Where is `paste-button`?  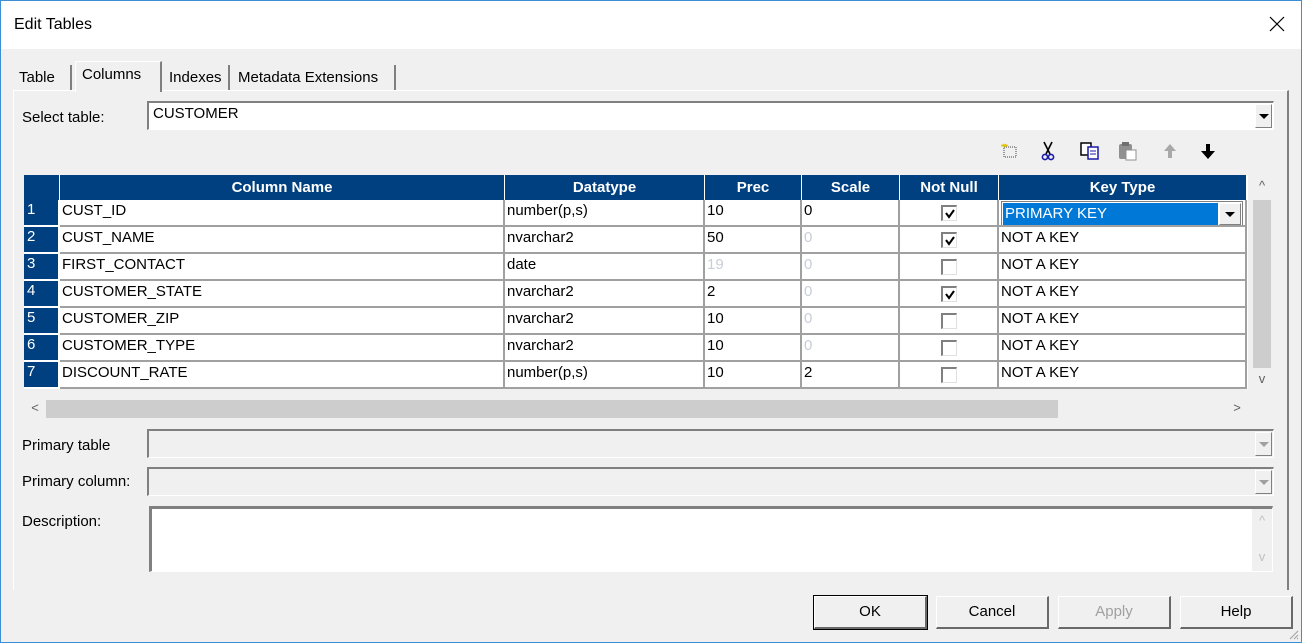 paste-button is located at coordinates (1128, 151).